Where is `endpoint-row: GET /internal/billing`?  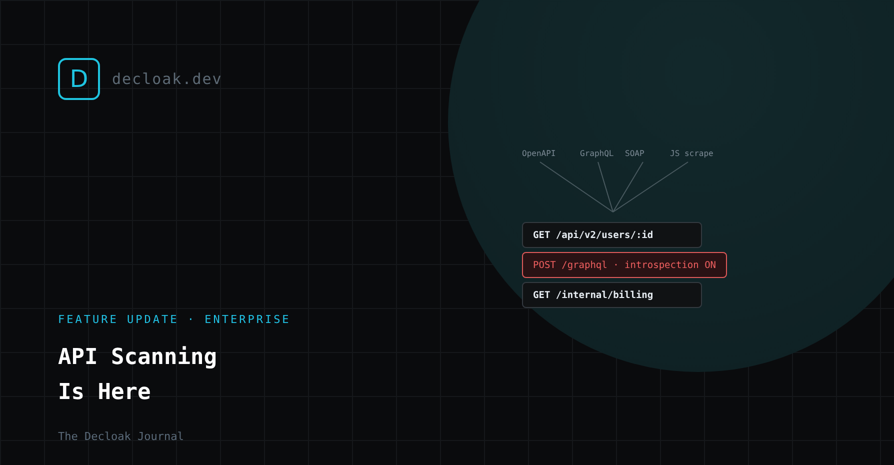
endpoint-row: GET /internal/billing is located at coordinates (612, 295).